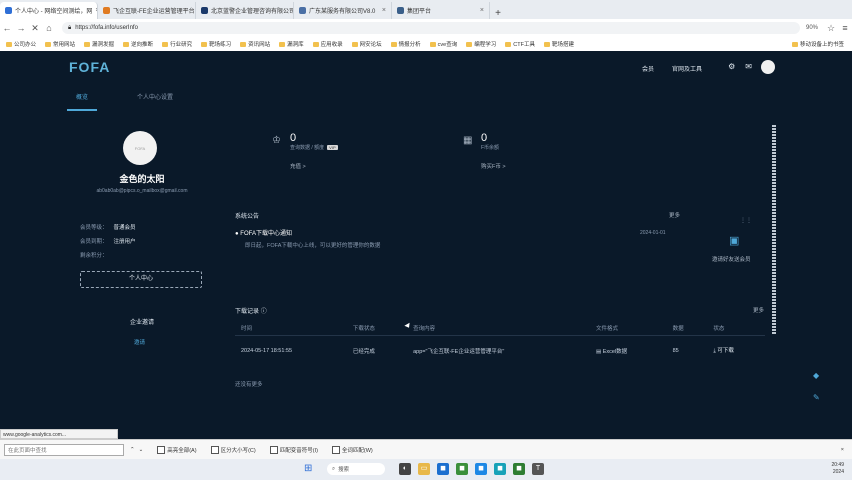  What do you see at coordinates (263, 312) in the screenshot?
I see `info-icon: ⓘ` at bounding box center [263, 312].